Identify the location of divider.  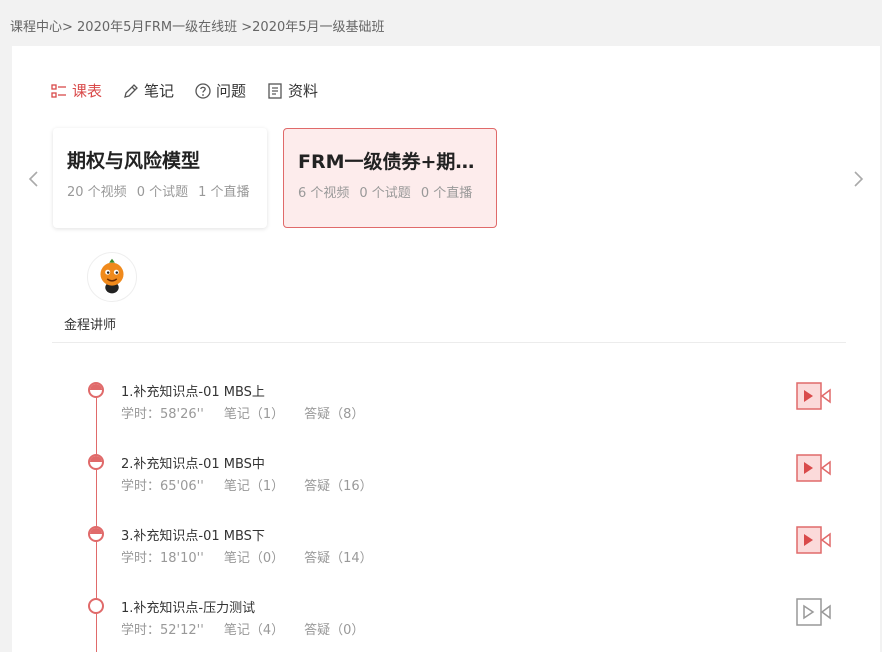
(449, 342).